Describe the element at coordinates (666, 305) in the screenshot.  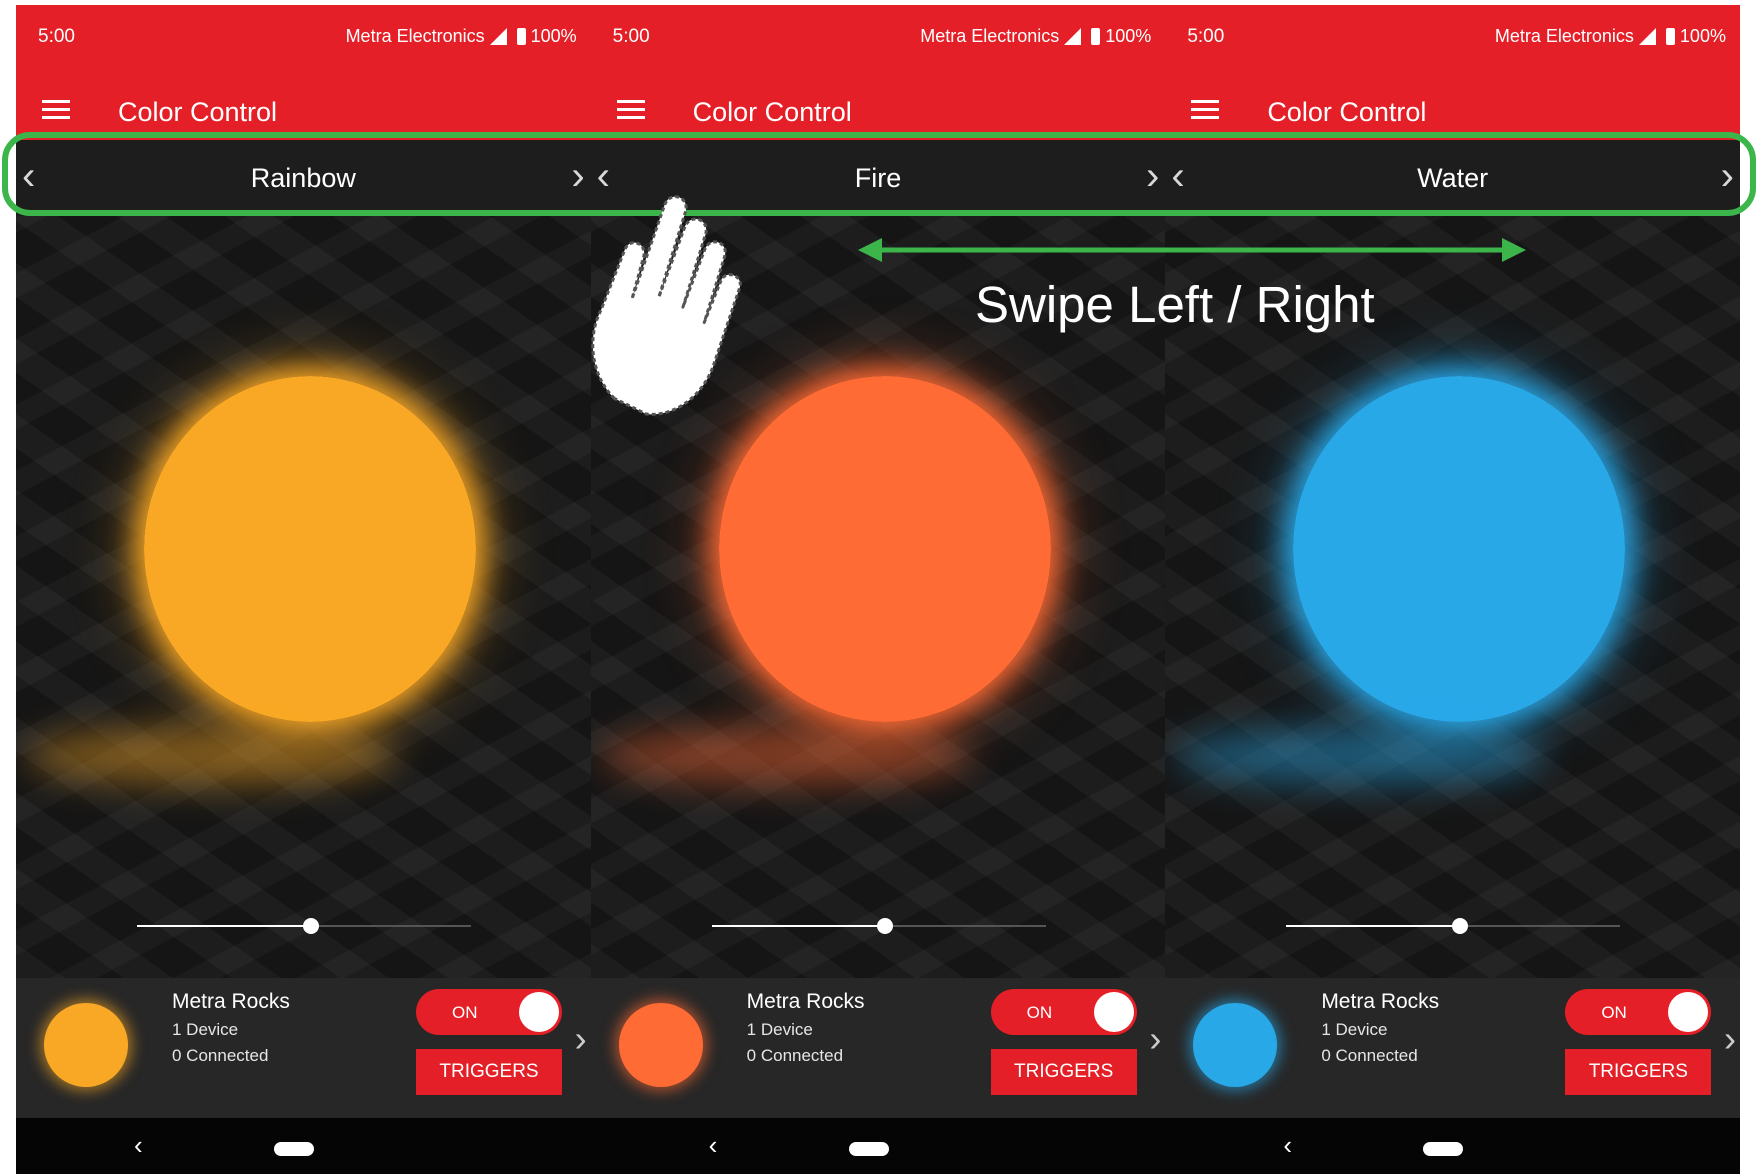
I see `pointing-hand-icon` at that location.